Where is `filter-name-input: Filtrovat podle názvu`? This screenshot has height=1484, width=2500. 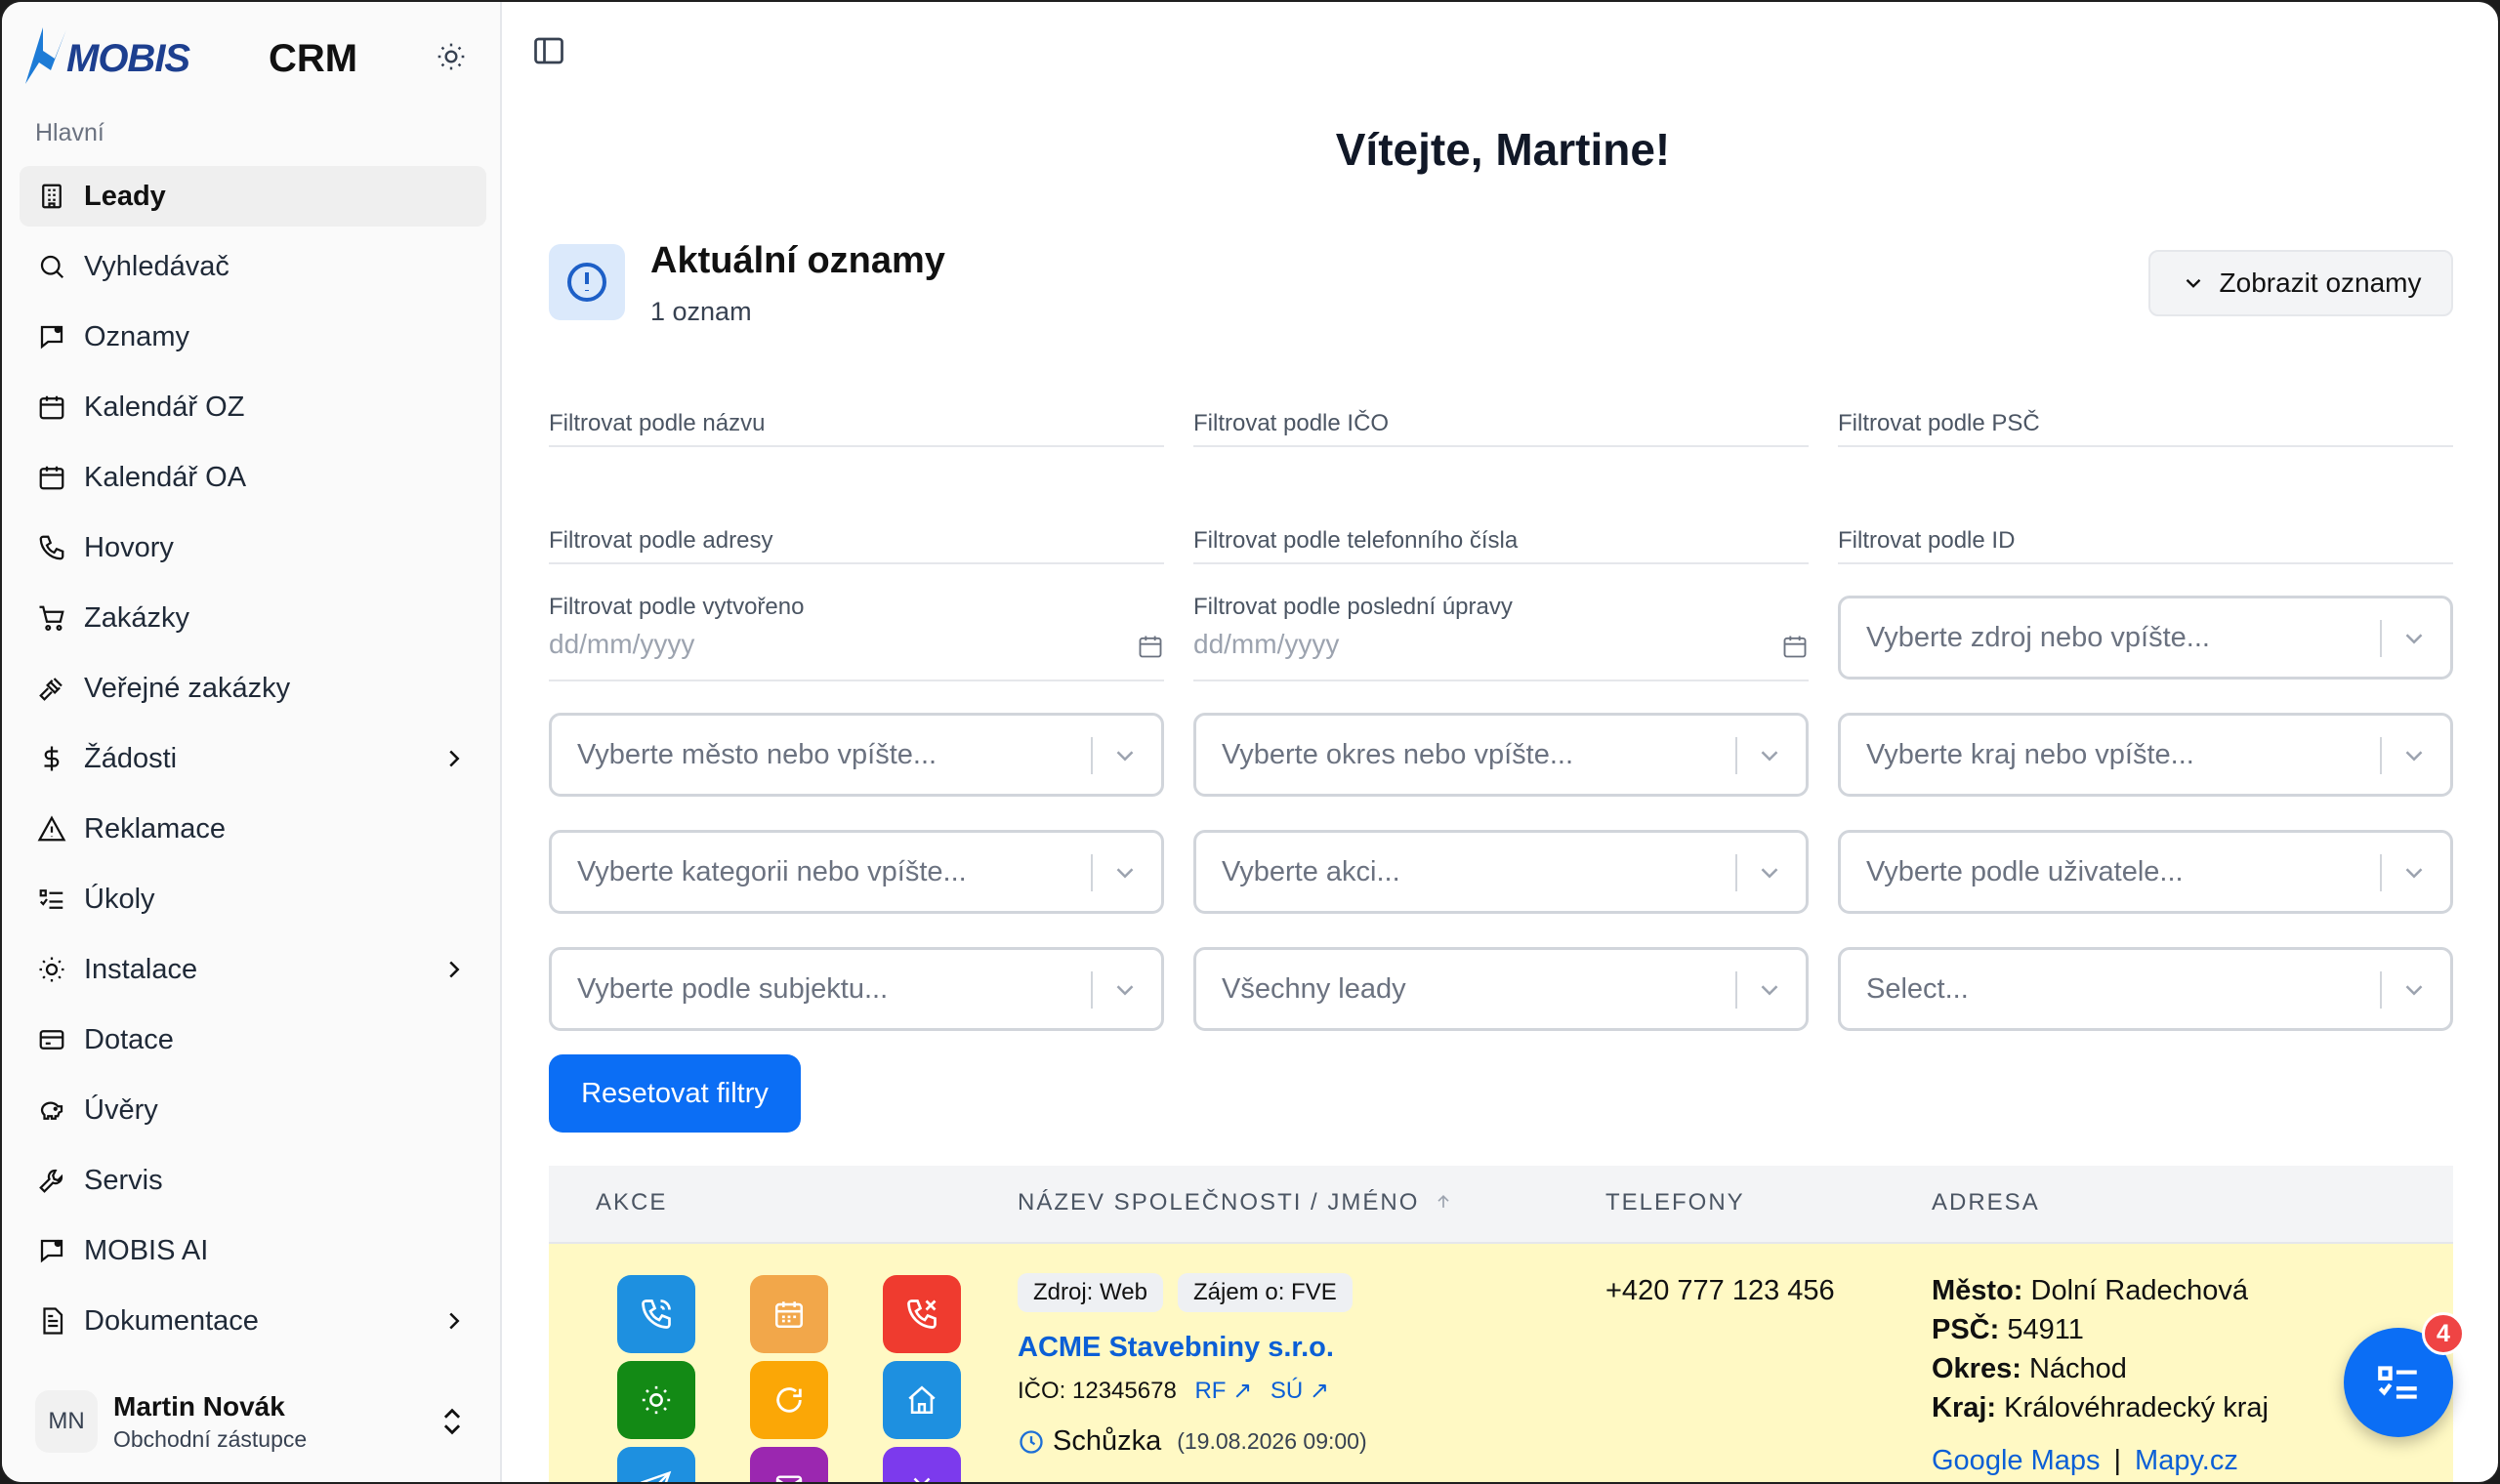
filter-name-input: Filtrovat podle názvu is located at coordinates (856, 420).